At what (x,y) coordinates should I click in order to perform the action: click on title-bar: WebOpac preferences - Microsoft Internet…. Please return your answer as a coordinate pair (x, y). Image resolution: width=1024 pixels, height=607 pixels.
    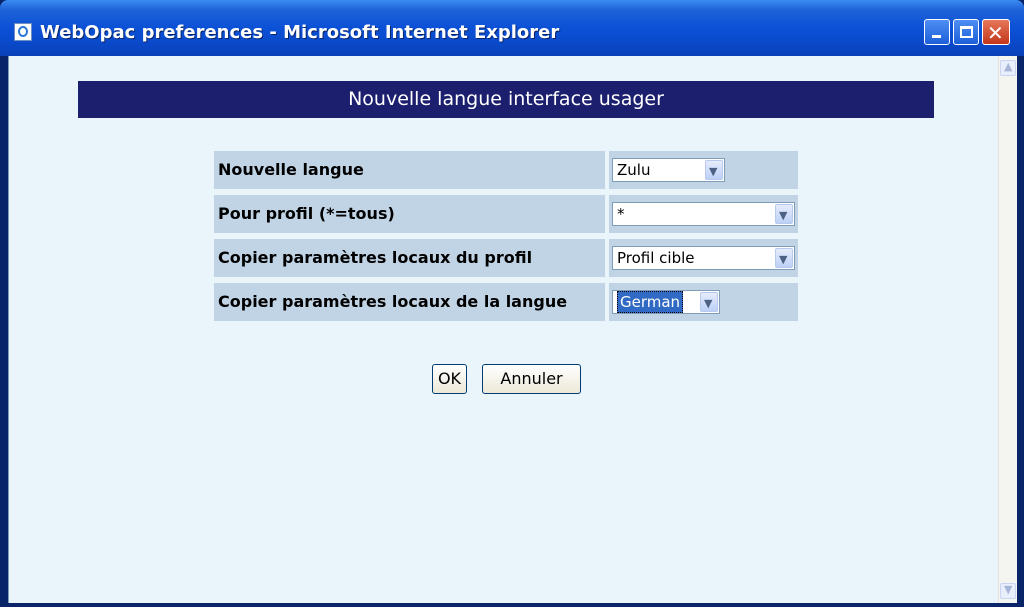
    Looking at the image, I should click on (512, 28).